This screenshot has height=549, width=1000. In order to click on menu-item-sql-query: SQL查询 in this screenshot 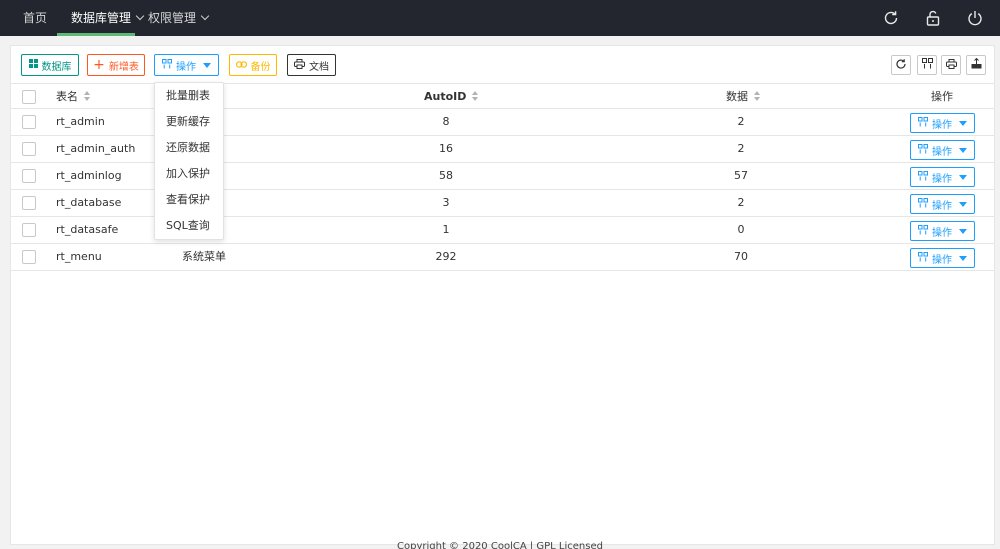, I will do `click(189, 226)`.